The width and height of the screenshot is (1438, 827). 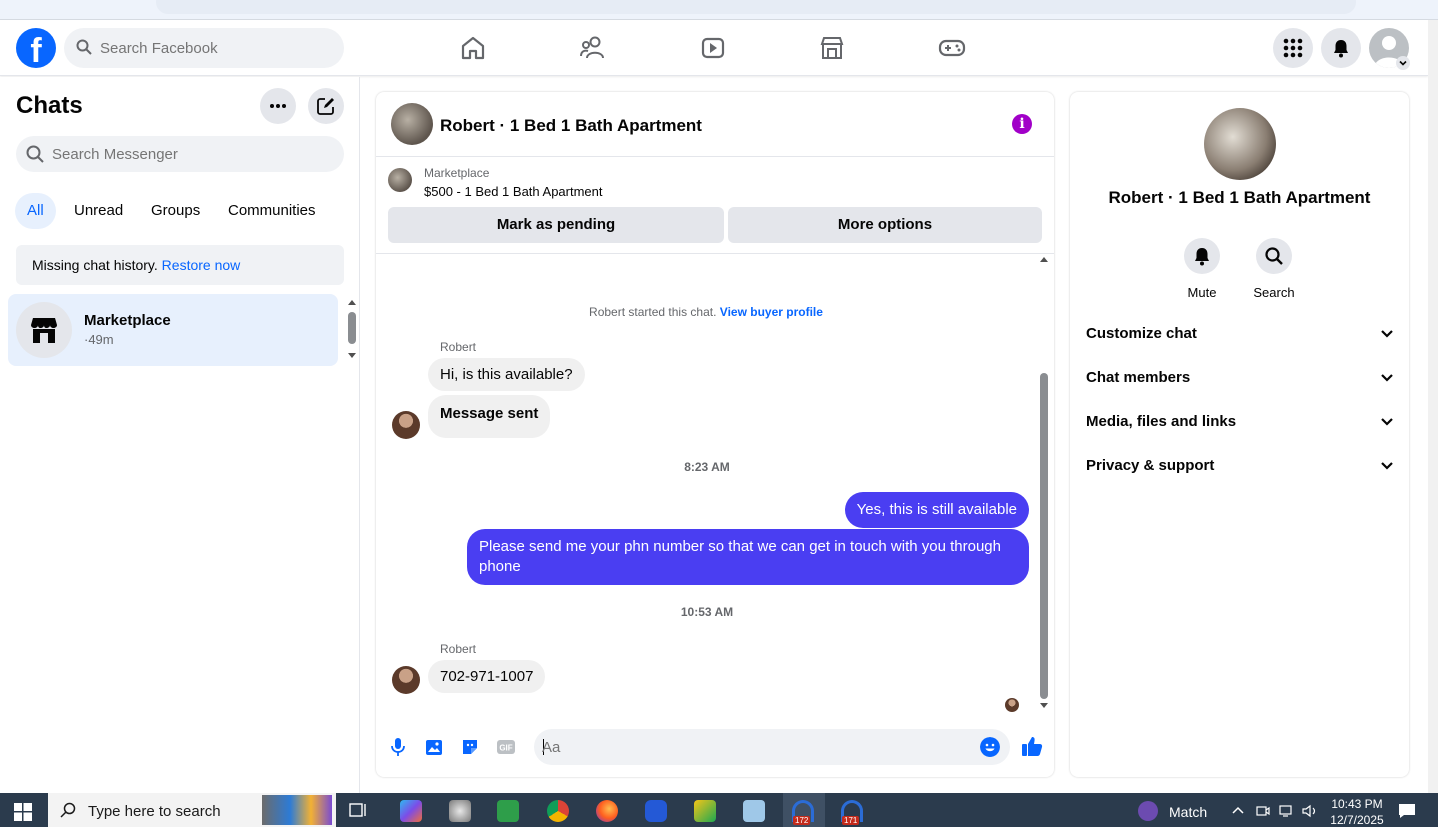 I want to click on chevron-up-icon, so click(x=1238, y=810).